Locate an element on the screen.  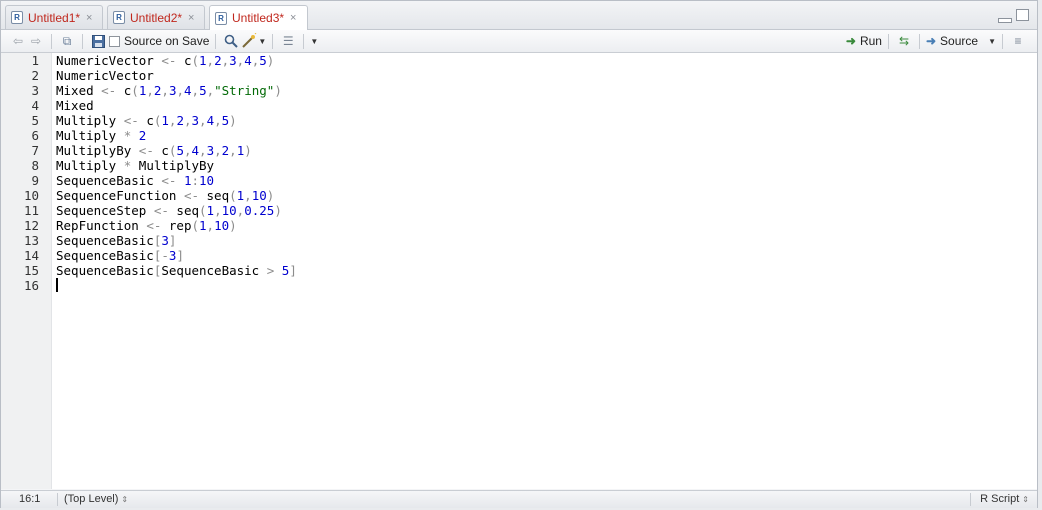
run-button: Run is located at coordinates (871, 41).